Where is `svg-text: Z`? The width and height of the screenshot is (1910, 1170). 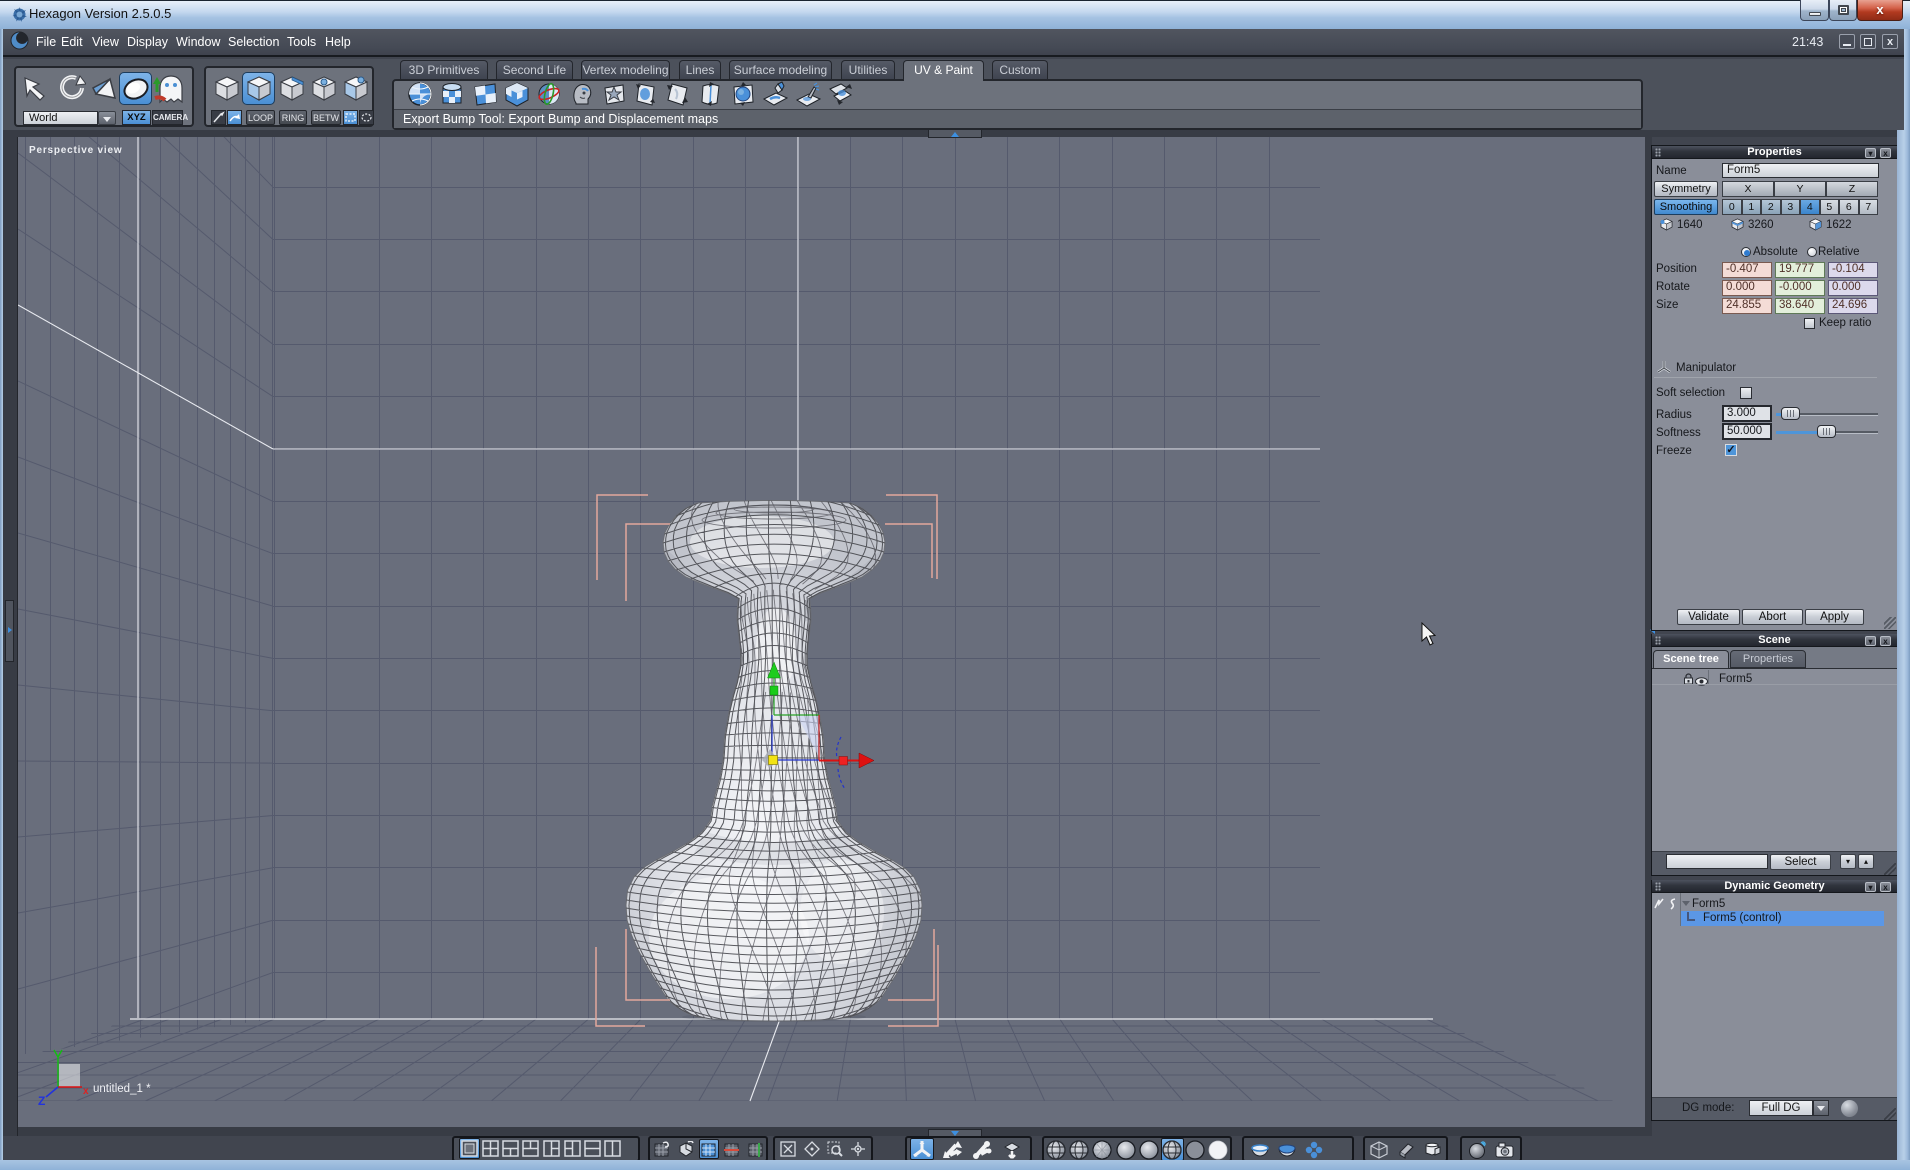
svg-text: Z is located at coordinates (41, 1101).